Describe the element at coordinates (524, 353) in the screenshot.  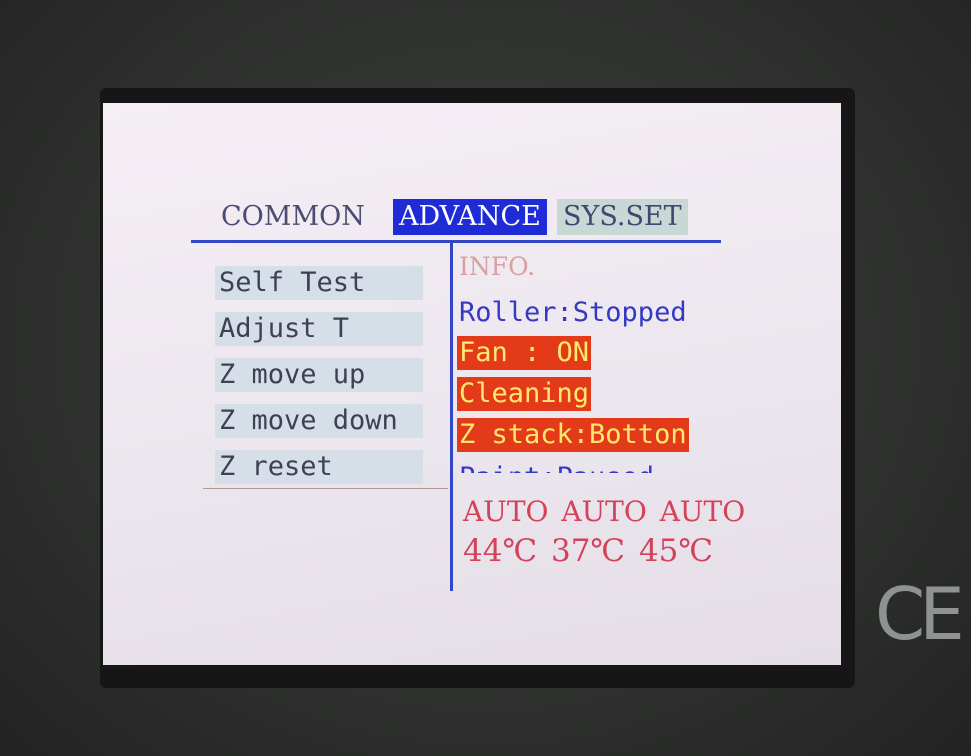
I see `info-fan-status: Fan : ON` at that location.